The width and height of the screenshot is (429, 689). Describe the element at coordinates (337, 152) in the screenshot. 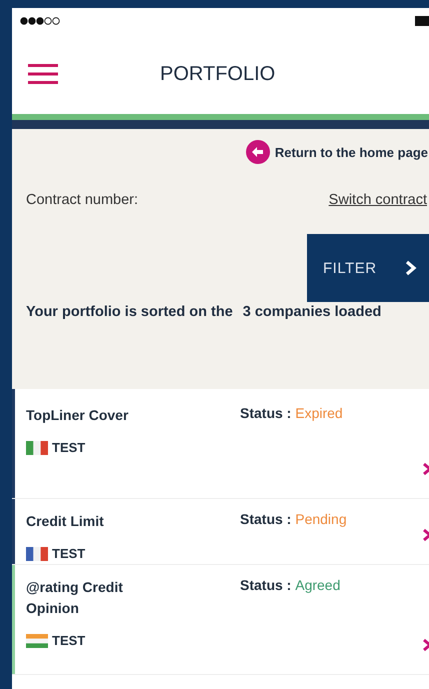

I see `return-link: Return to the home page` at that location.